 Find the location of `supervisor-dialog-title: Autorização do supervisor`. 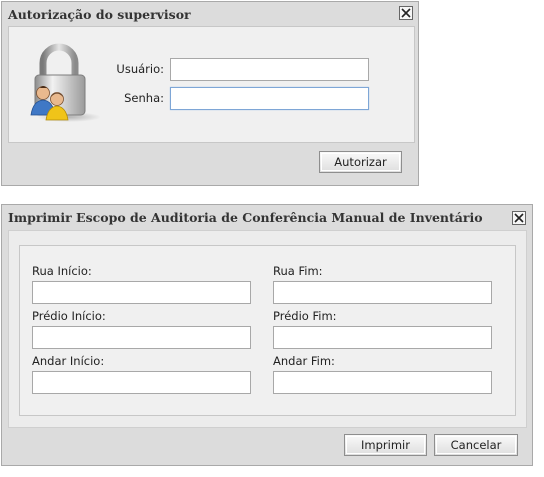

supervisor-dialog-title: Autorização do supervisor is located at coordinates (99, 14).